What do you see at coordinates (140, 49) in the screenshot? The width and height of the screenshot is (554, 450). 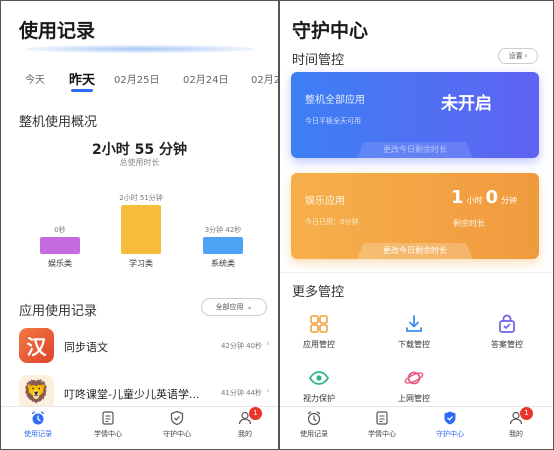 I see `header-glow` at bounding box center [140, 49].